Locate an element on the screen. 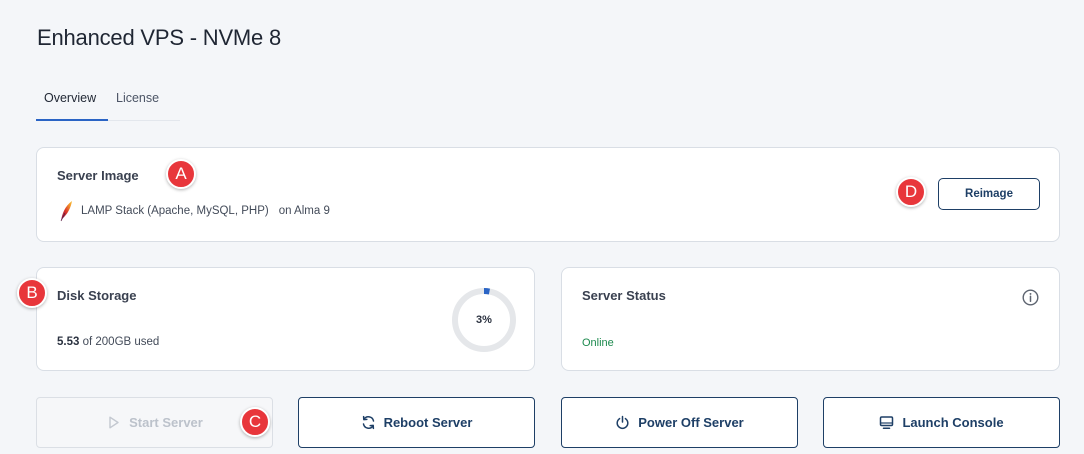 The image size is (1084, 454). disk-storage-title: Disk Storage is located at coordinates (97, 295).